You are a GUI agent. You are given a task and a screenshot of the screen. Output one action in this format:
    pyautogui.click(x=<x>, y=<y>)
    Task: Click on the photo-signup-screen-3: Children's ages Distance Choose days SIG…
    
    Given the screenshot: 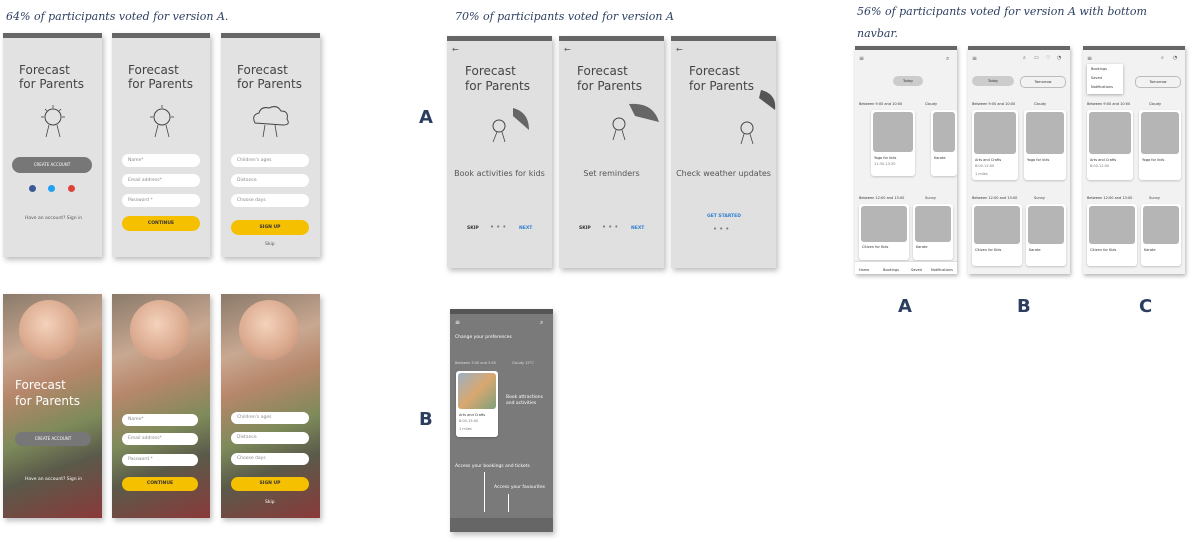 What is the action you would take?
    pyautogui.click(x=270, y=406)
    